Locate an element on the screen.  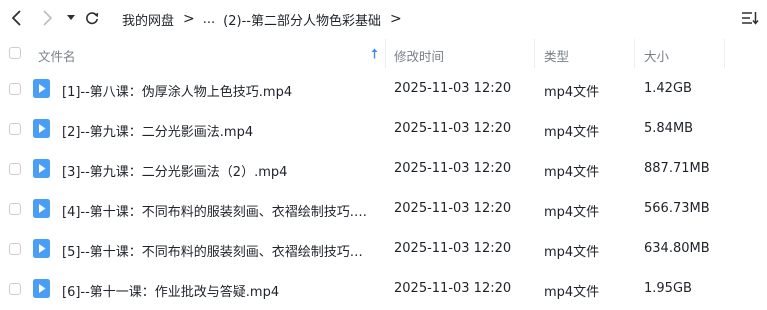
column-header-name: 文件名 is located at coordinates (57, 55).